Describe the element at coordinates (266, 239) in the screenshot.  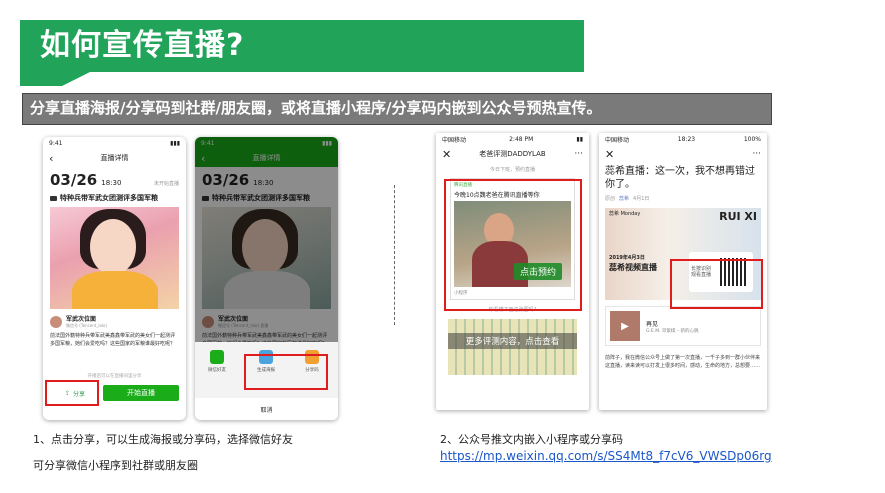
I see `modal-overlay` at that location.